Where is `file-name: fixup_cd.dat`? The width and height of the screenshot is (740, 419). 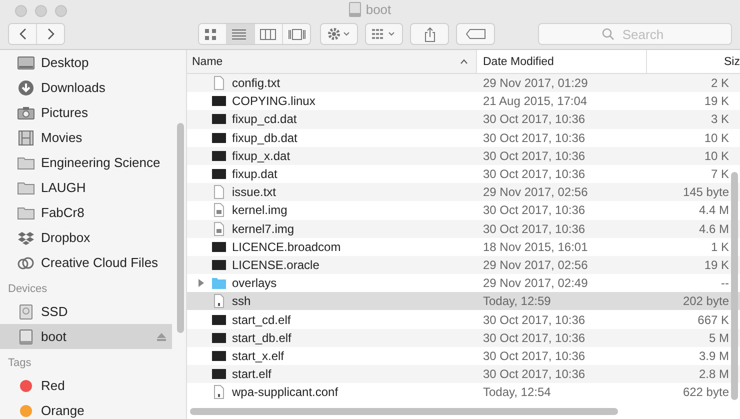
file-name: fixup_cd.dat is located at coordinates (264, 119).